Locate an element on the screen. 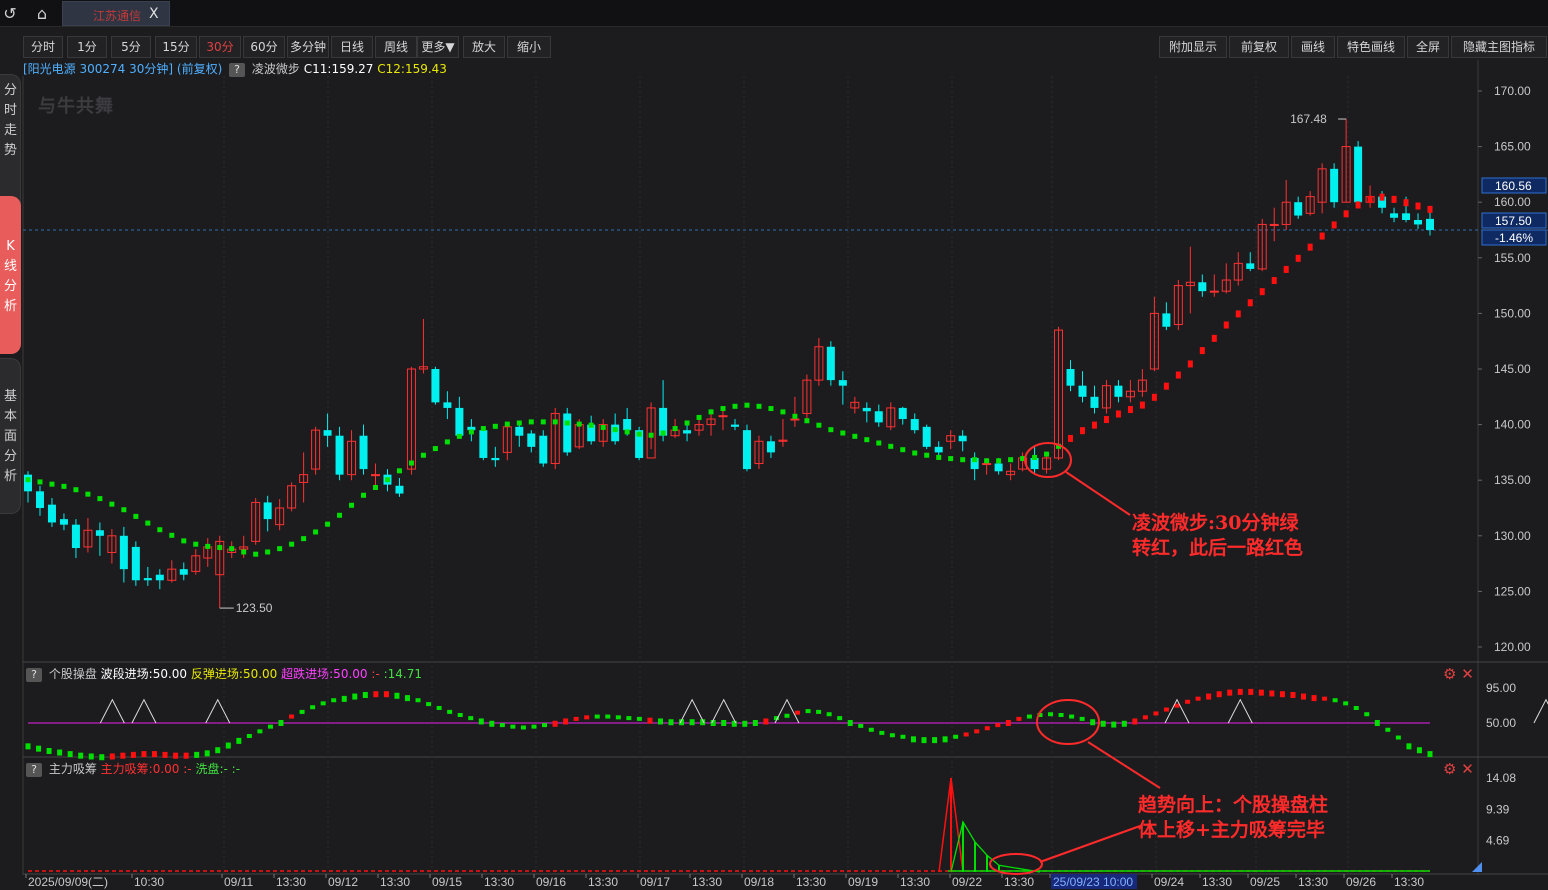  price-tick-label: 160.00 is located at coordinates (1512, 202).